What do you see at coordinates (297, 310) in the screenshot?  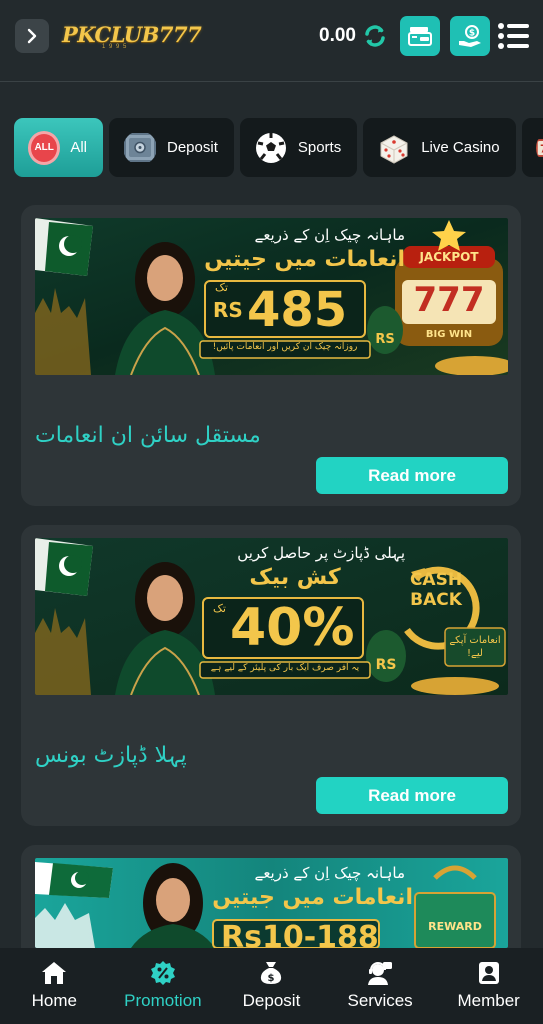 I see `banner-amount: 485` at bounding box center [297, 310].